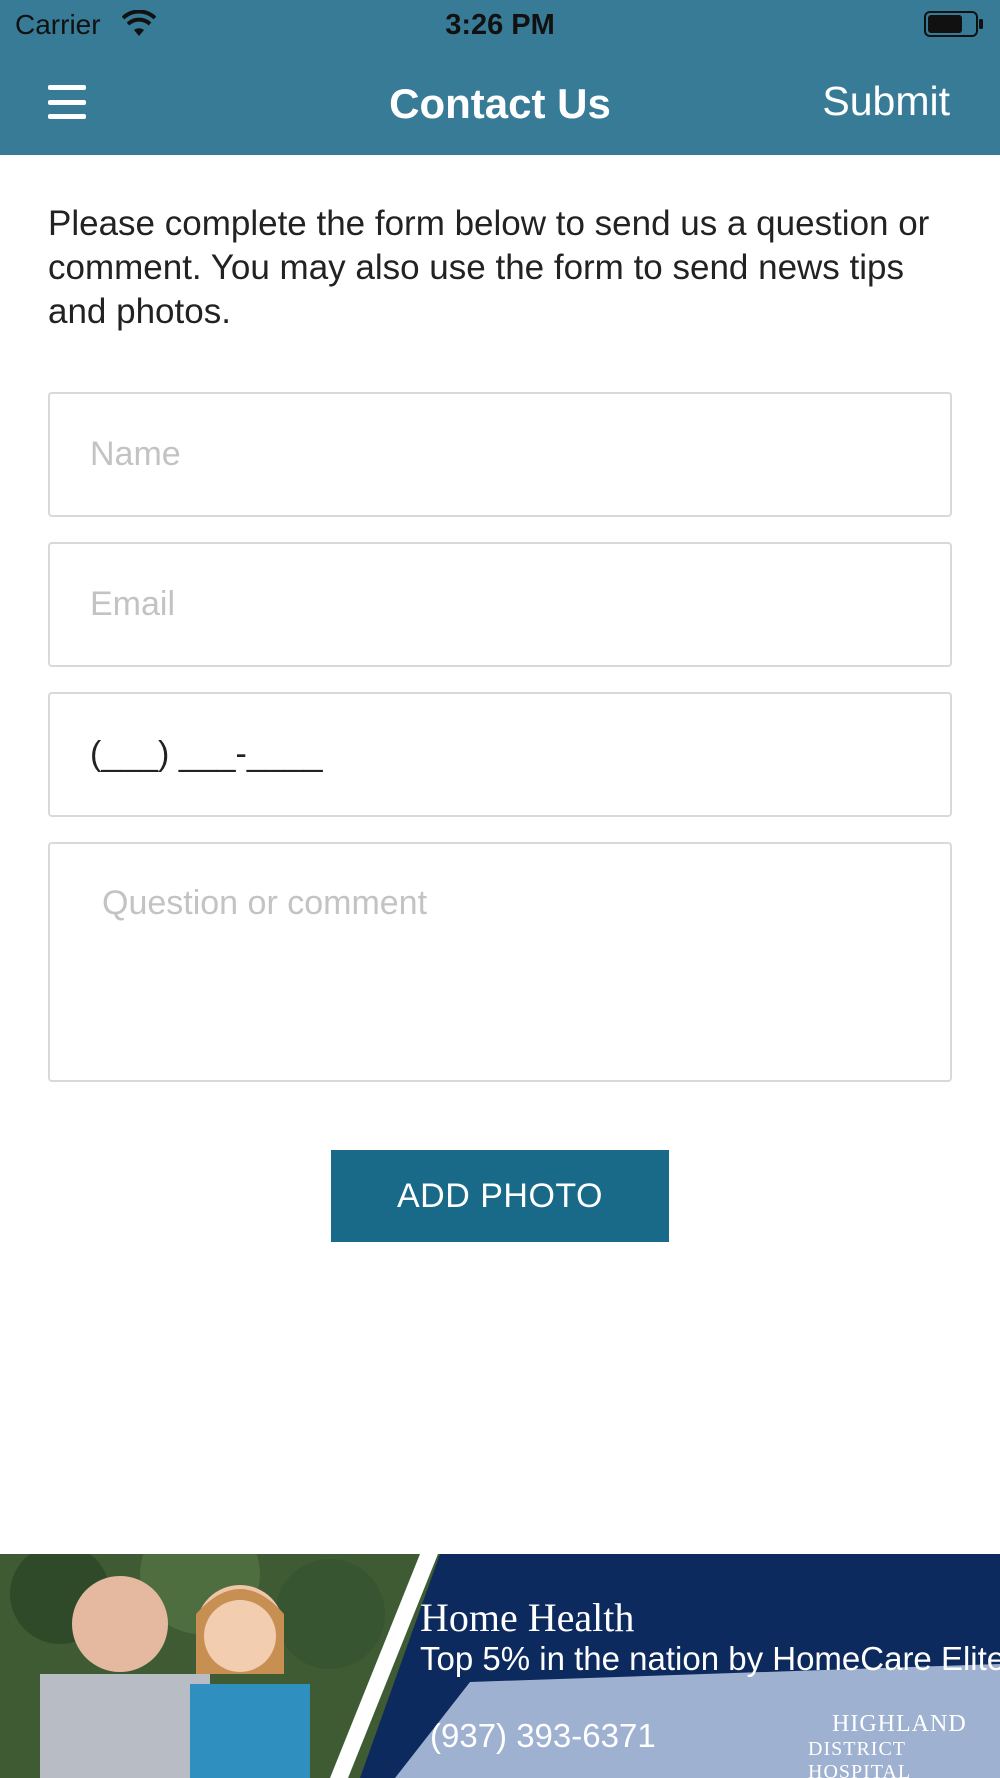  Describe the element at coordinates (543, 1735) in the screenshot. I see `ad-phone: (937) 393-6371` at that location.